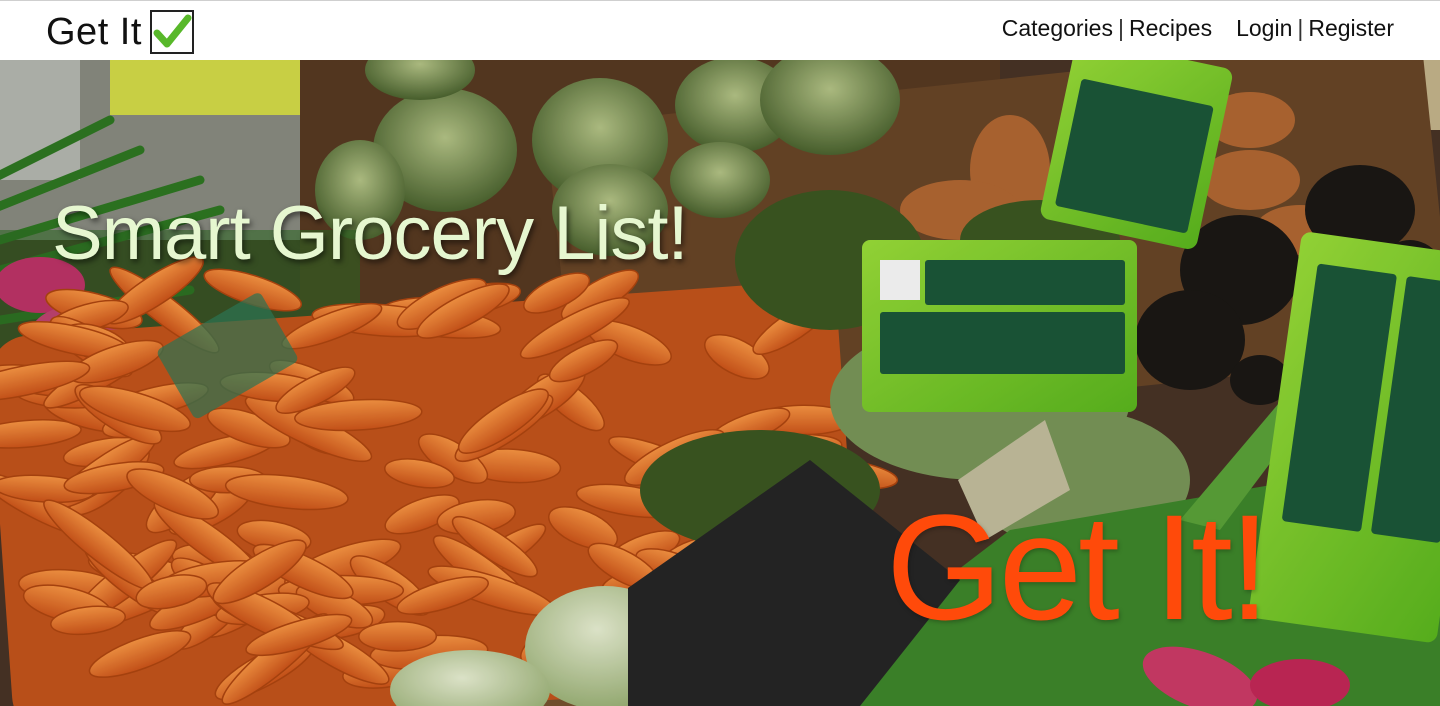 This screenshot has width=1440, height=706. I want to click on brand-logo-link: Get It, so click(120, 32).